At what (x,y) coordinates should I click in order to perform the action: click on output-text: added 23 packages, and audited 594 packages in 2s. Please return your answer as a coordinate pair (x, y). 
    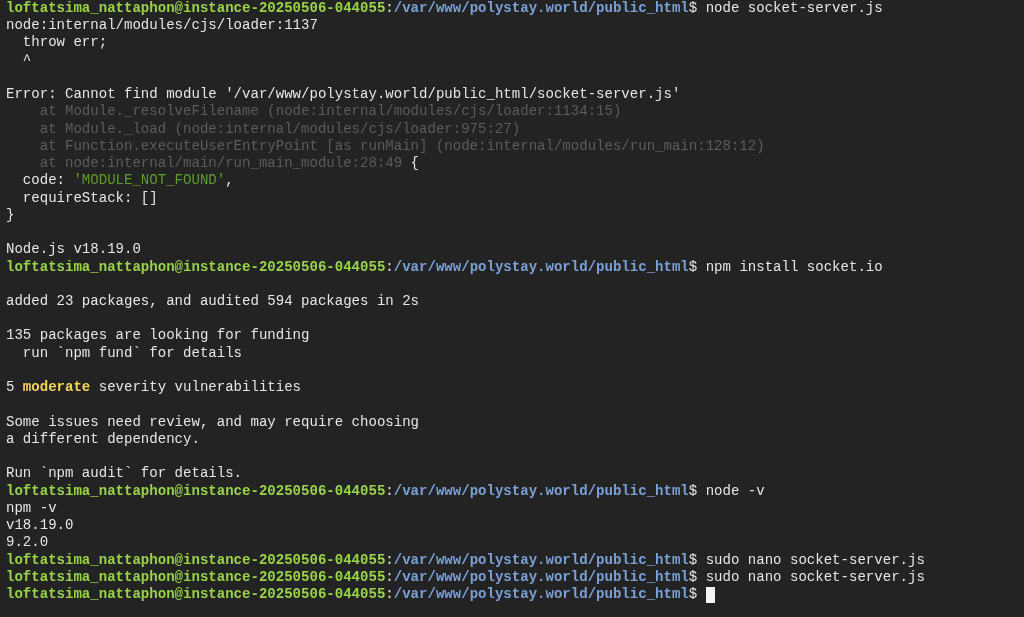
    Looking at the image, I should click on (213, 302).